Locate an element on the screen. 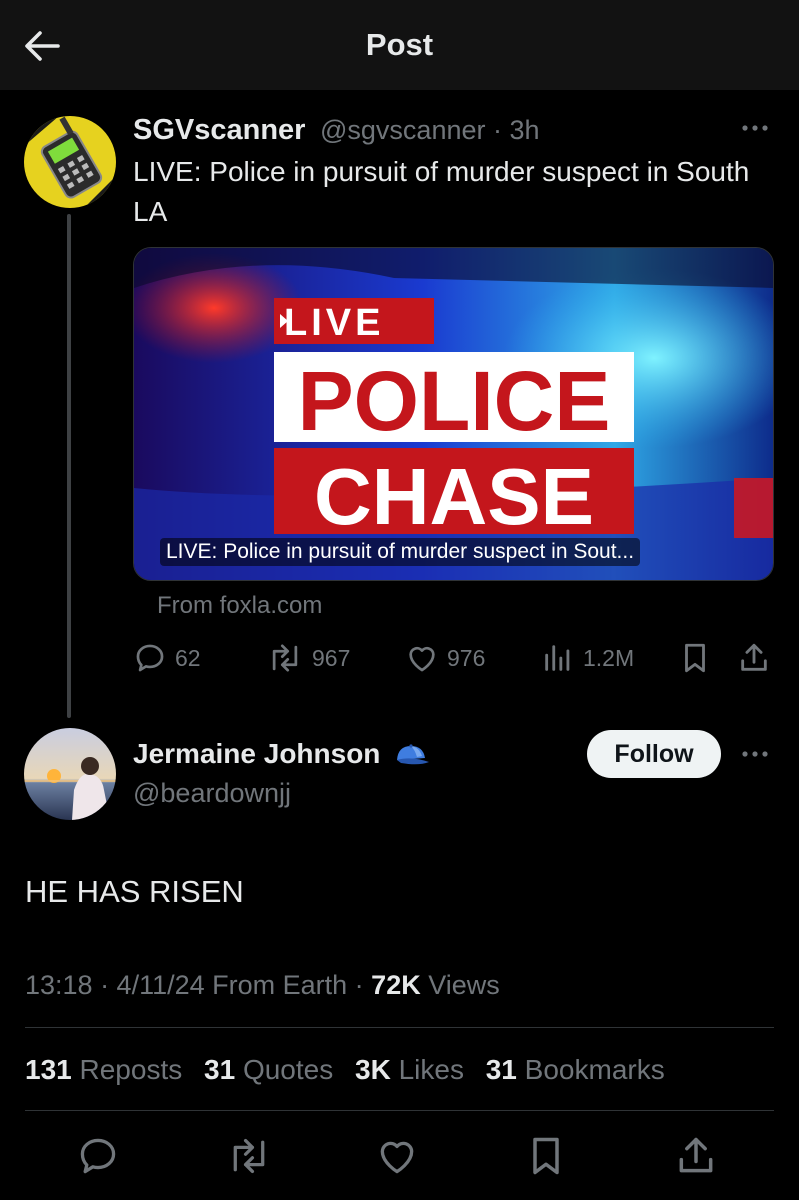  scanner-avatar-icon is located at coordinates (70, 162).